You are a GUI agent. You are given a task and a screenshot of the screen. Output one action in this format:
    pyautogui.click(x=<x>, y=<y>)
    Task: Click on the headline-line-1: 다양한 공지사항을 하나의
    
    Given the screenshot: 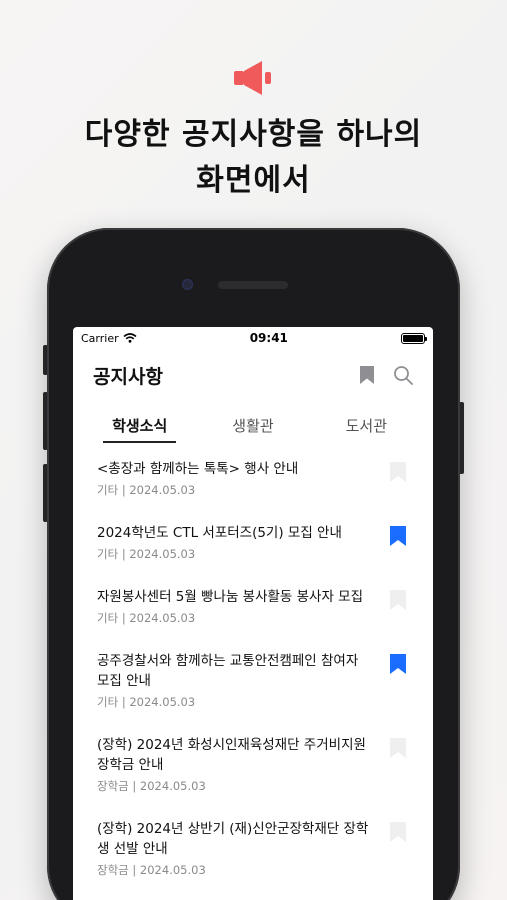 What is the action you would take?
    pyautogui.click(x=253, y=134)
    